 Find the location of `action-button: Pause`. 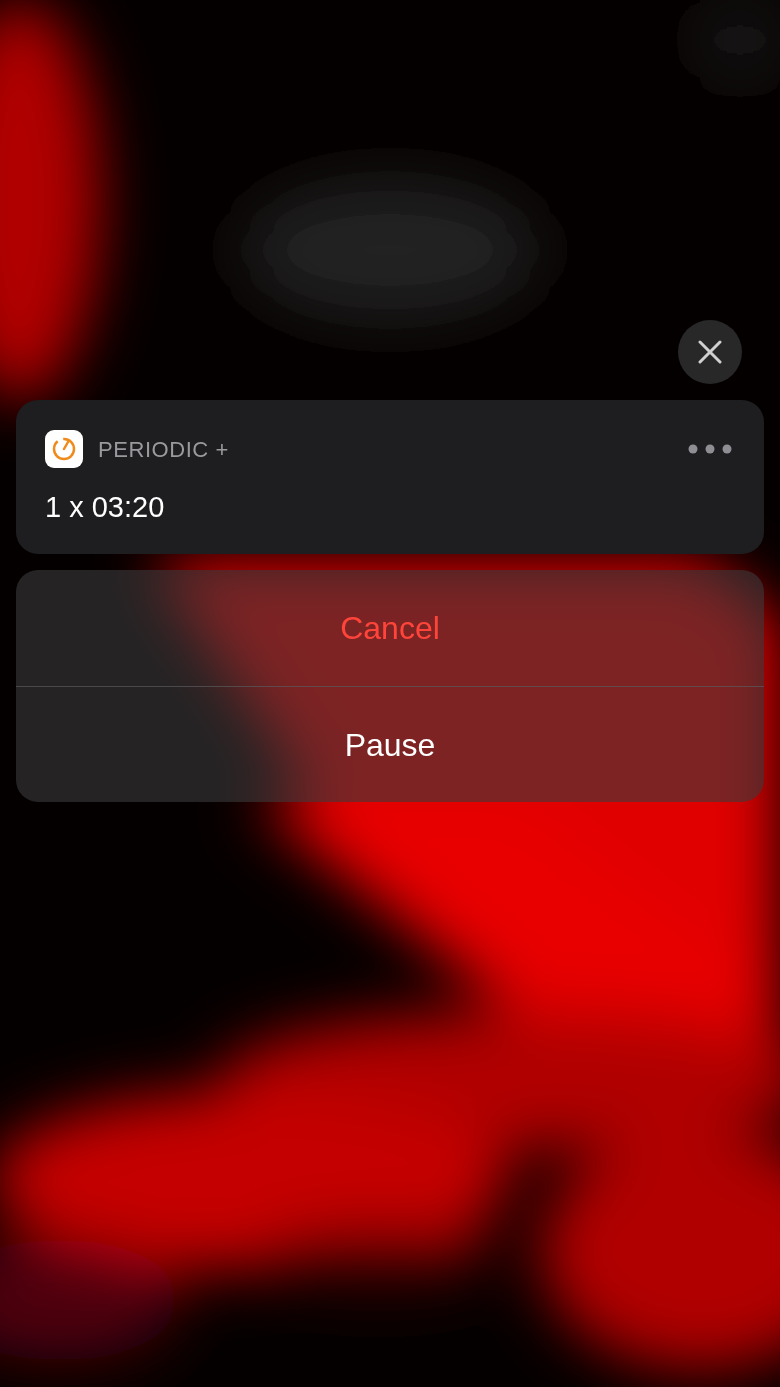

action-button: Pause is located at coordinates (390, 744).